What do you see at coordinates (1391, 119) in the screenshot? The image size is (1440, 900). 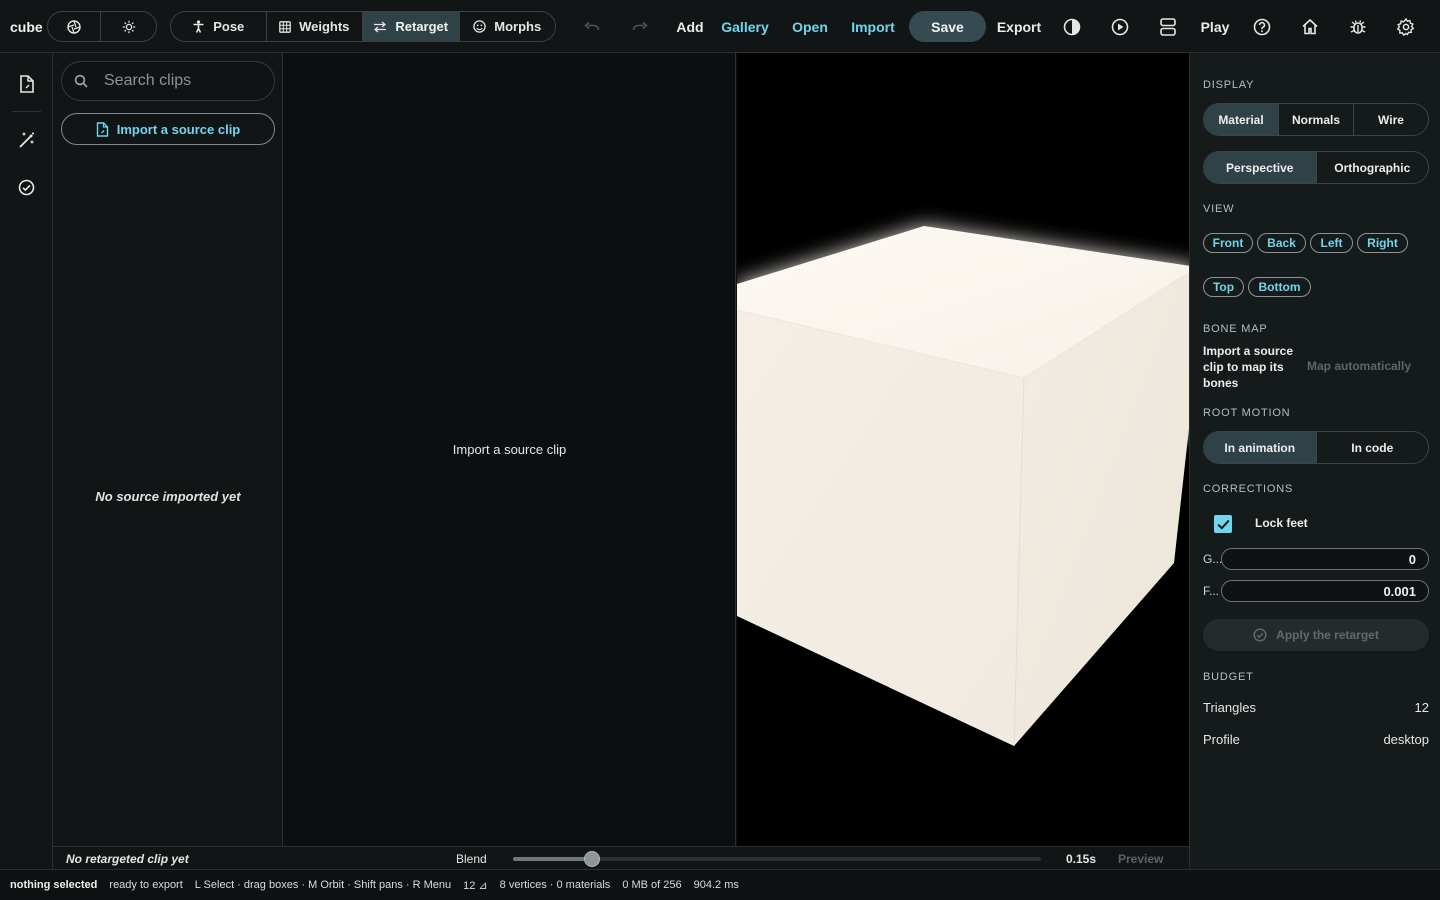 I see `display-wire-button: Wire` at bounding box center [1391, 119].